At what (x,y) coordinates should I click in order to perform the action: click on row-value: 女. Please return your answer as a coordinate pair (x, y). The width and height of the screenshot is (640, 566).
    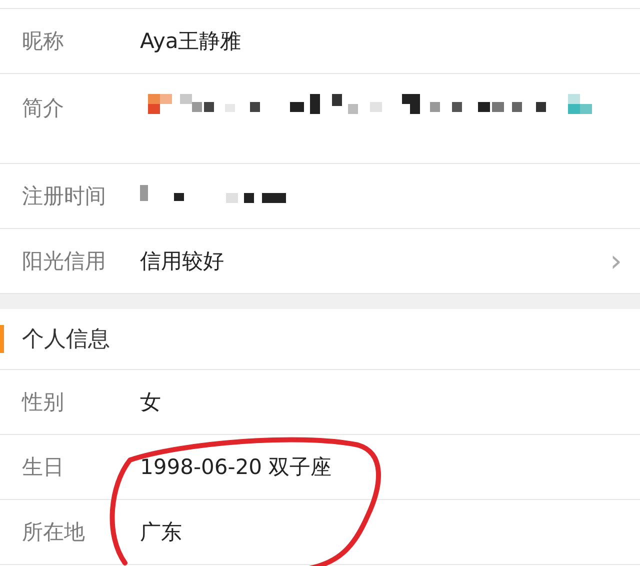
    Looking at the image, I should click on (151, 402).